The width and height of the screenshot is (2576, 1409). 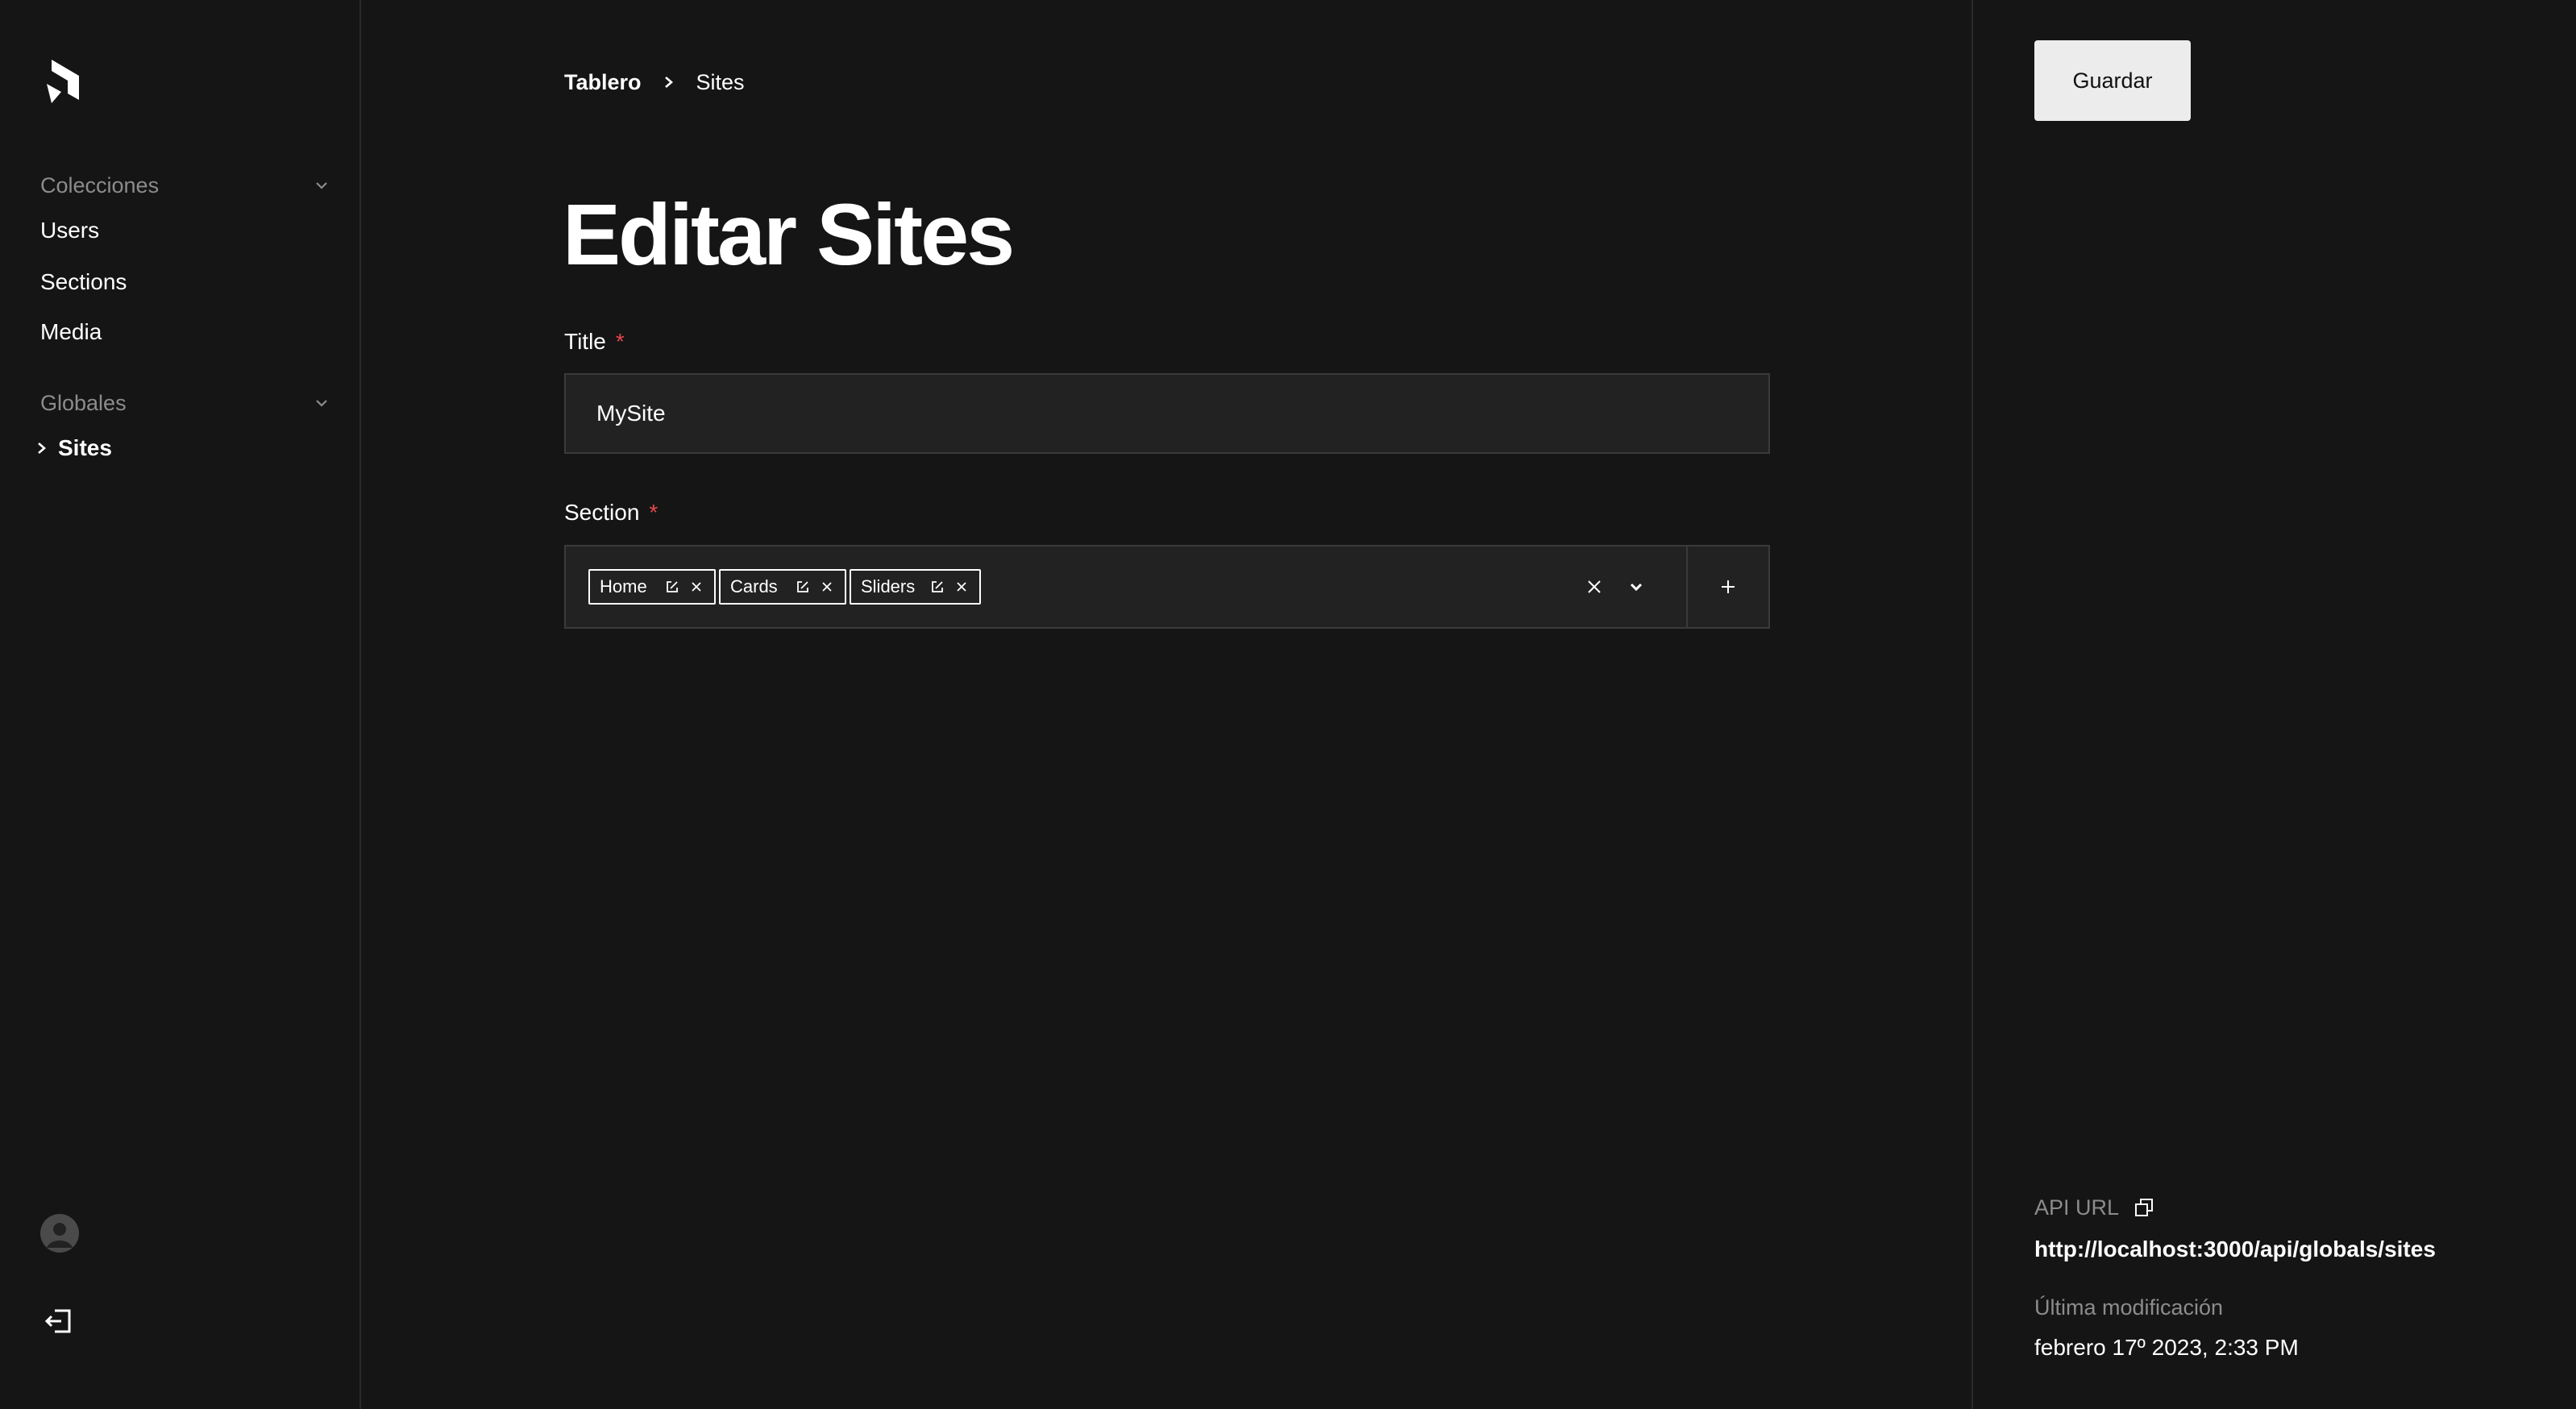 I want to click on section-relationship-select: Home Cards Sliders, so click(x=1167, y=587).